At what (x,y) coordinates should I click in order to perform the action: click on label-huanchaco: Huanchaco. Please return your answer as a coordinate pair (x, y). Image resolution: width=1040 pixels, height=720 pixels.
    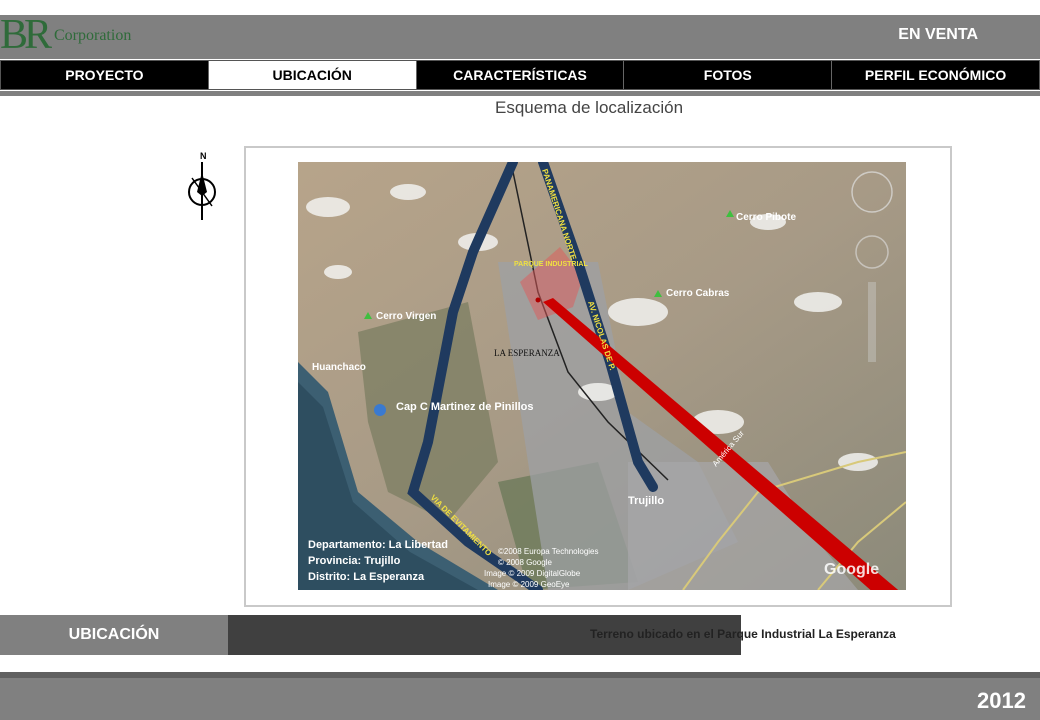
    Looking at the image, I should click on (339, 367).